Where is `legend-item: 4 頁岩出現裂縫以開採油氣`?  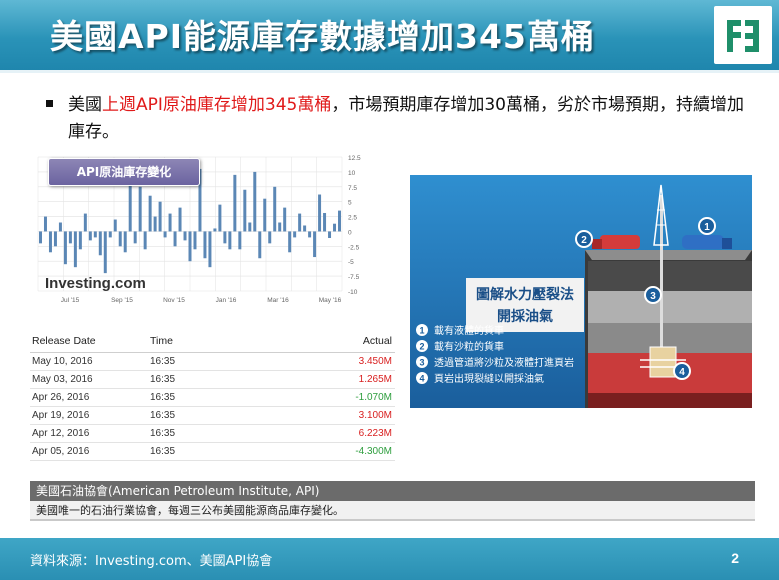 legend-item: 4 頁岩出現裂縫以開採油氣 is located at coordinates (480, 378).